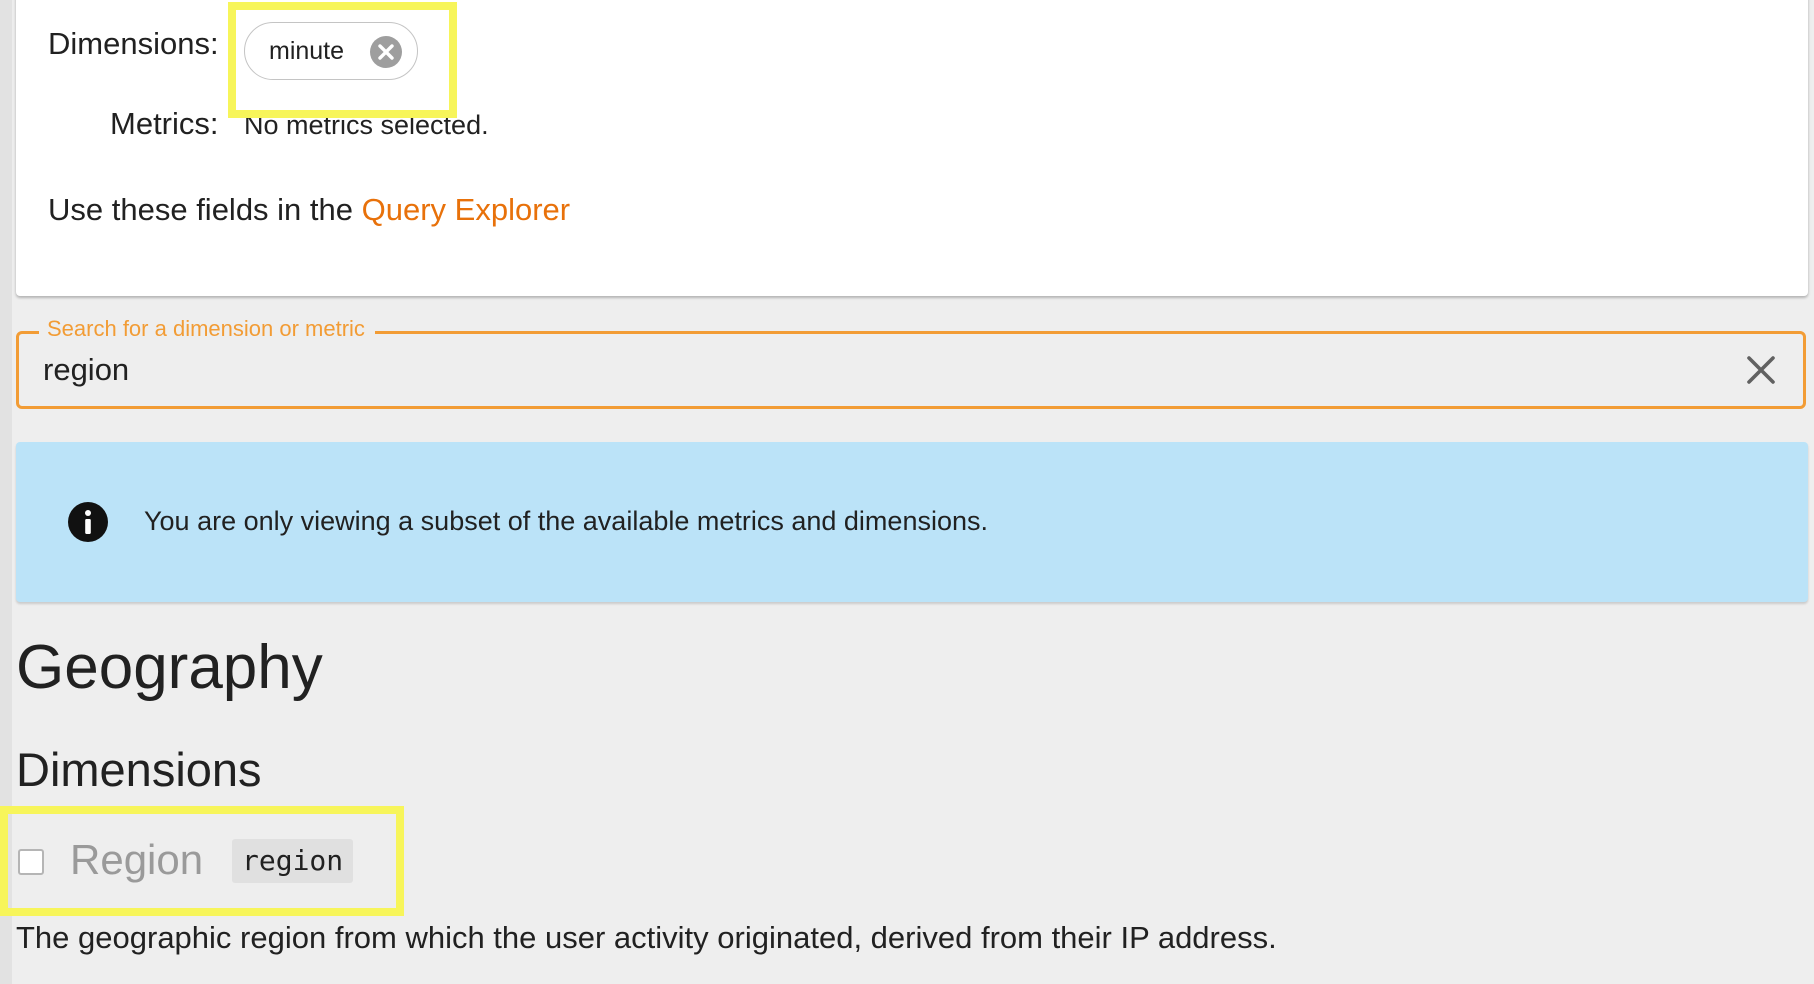 The image size is (1814, 984). I want to click on use-fields-text: Use these fields in the, so click(201, 209).